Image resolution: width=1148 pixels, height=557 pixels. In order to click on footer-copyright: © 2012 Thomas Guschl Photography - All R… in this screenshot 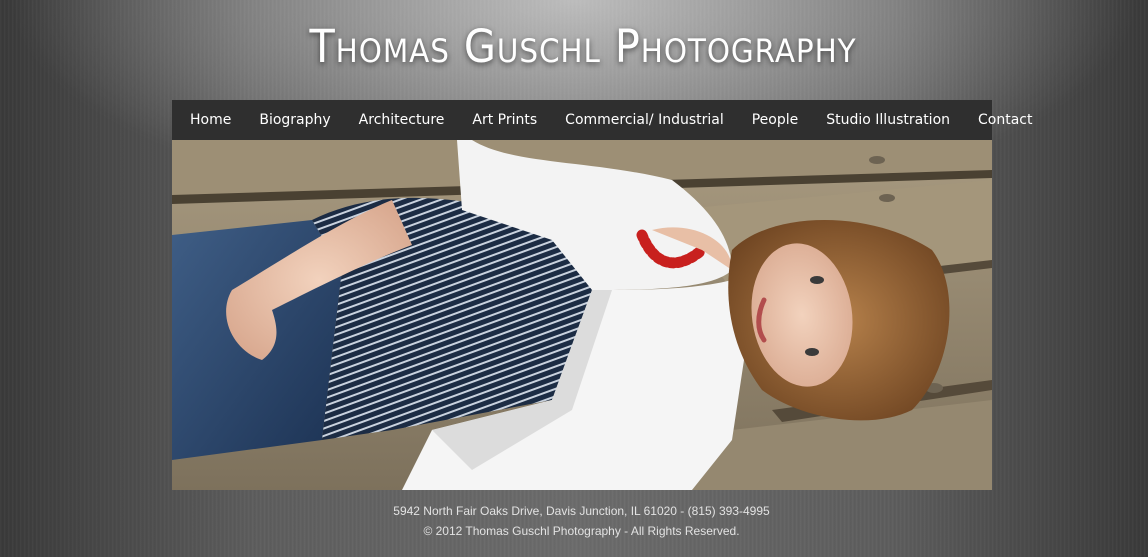, I will do `click(581, 531)`.